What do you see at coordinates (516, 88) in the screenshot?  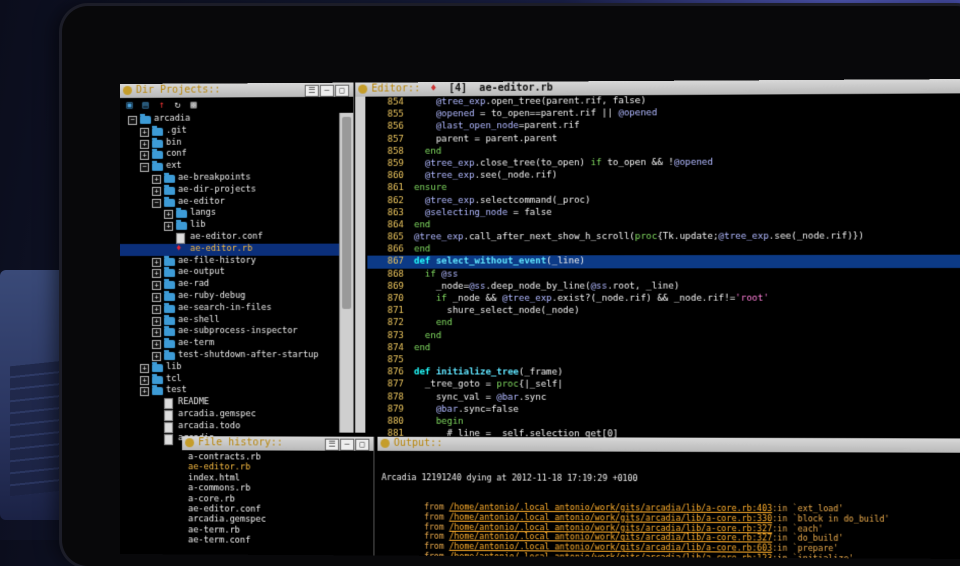 I see `editor-file-name: ae-editor.rb` at bounding box center [516, 88].